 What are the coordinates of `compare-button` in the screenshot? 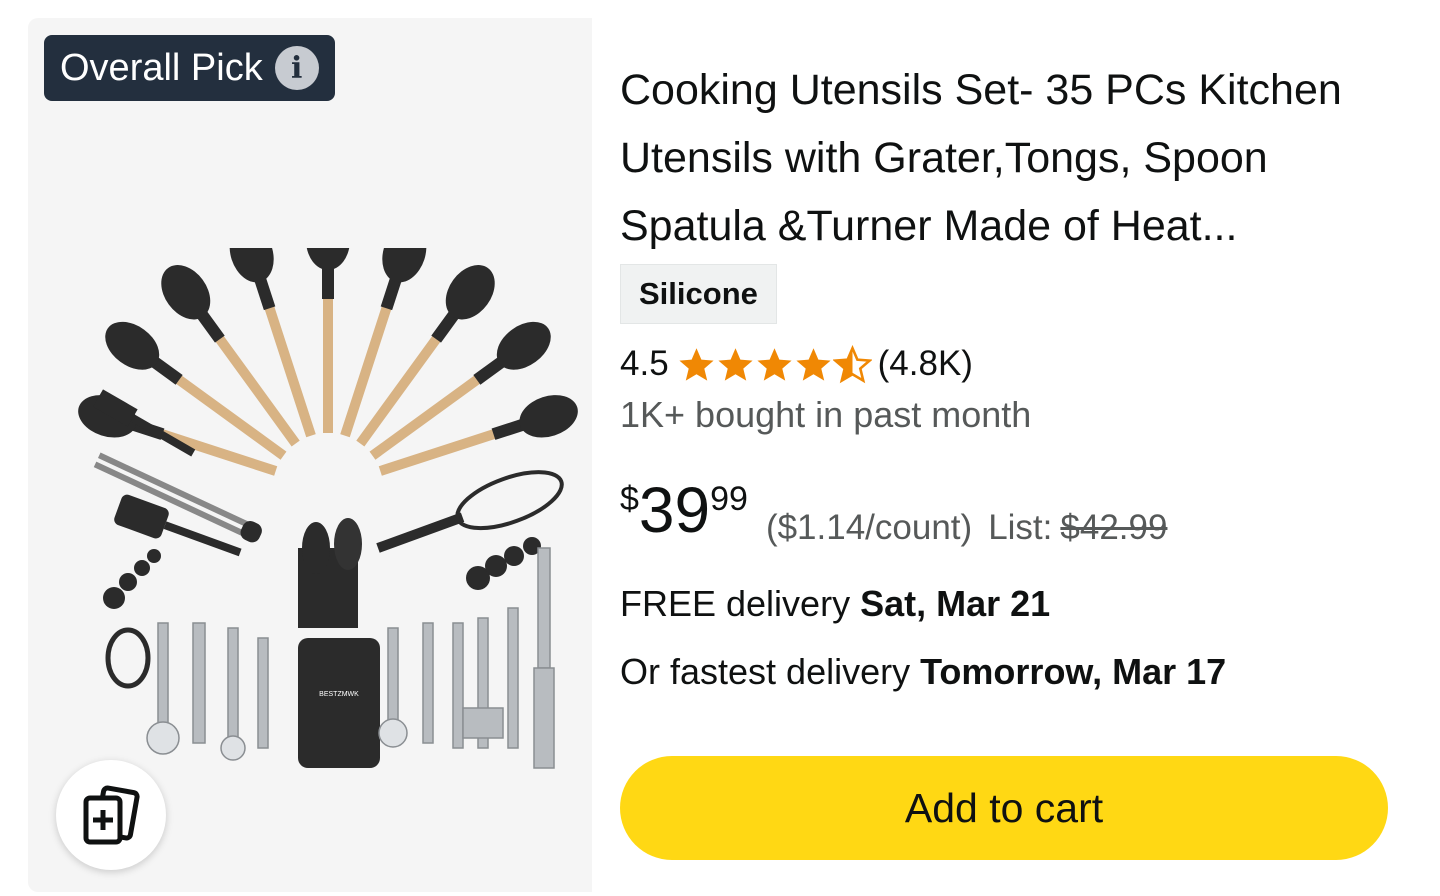 It's located at (111, 815).